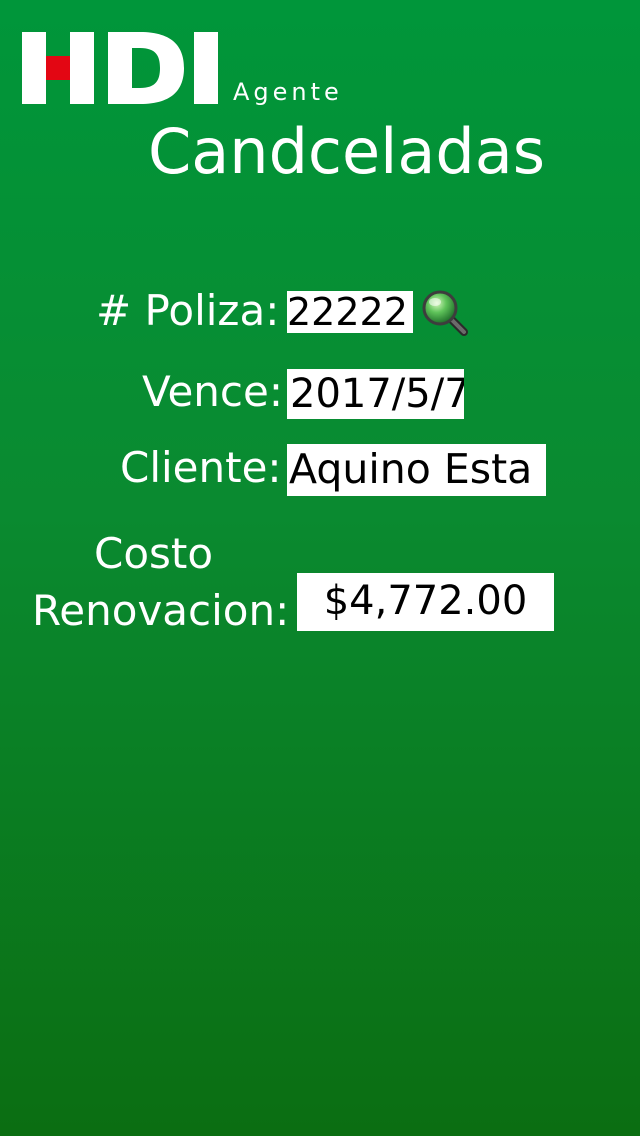 The width and height of the screenshot is (640, 1136). Describe the element at coordinates (347, 151) in the screenshot. I see `page-title: Candceladas` at that location.